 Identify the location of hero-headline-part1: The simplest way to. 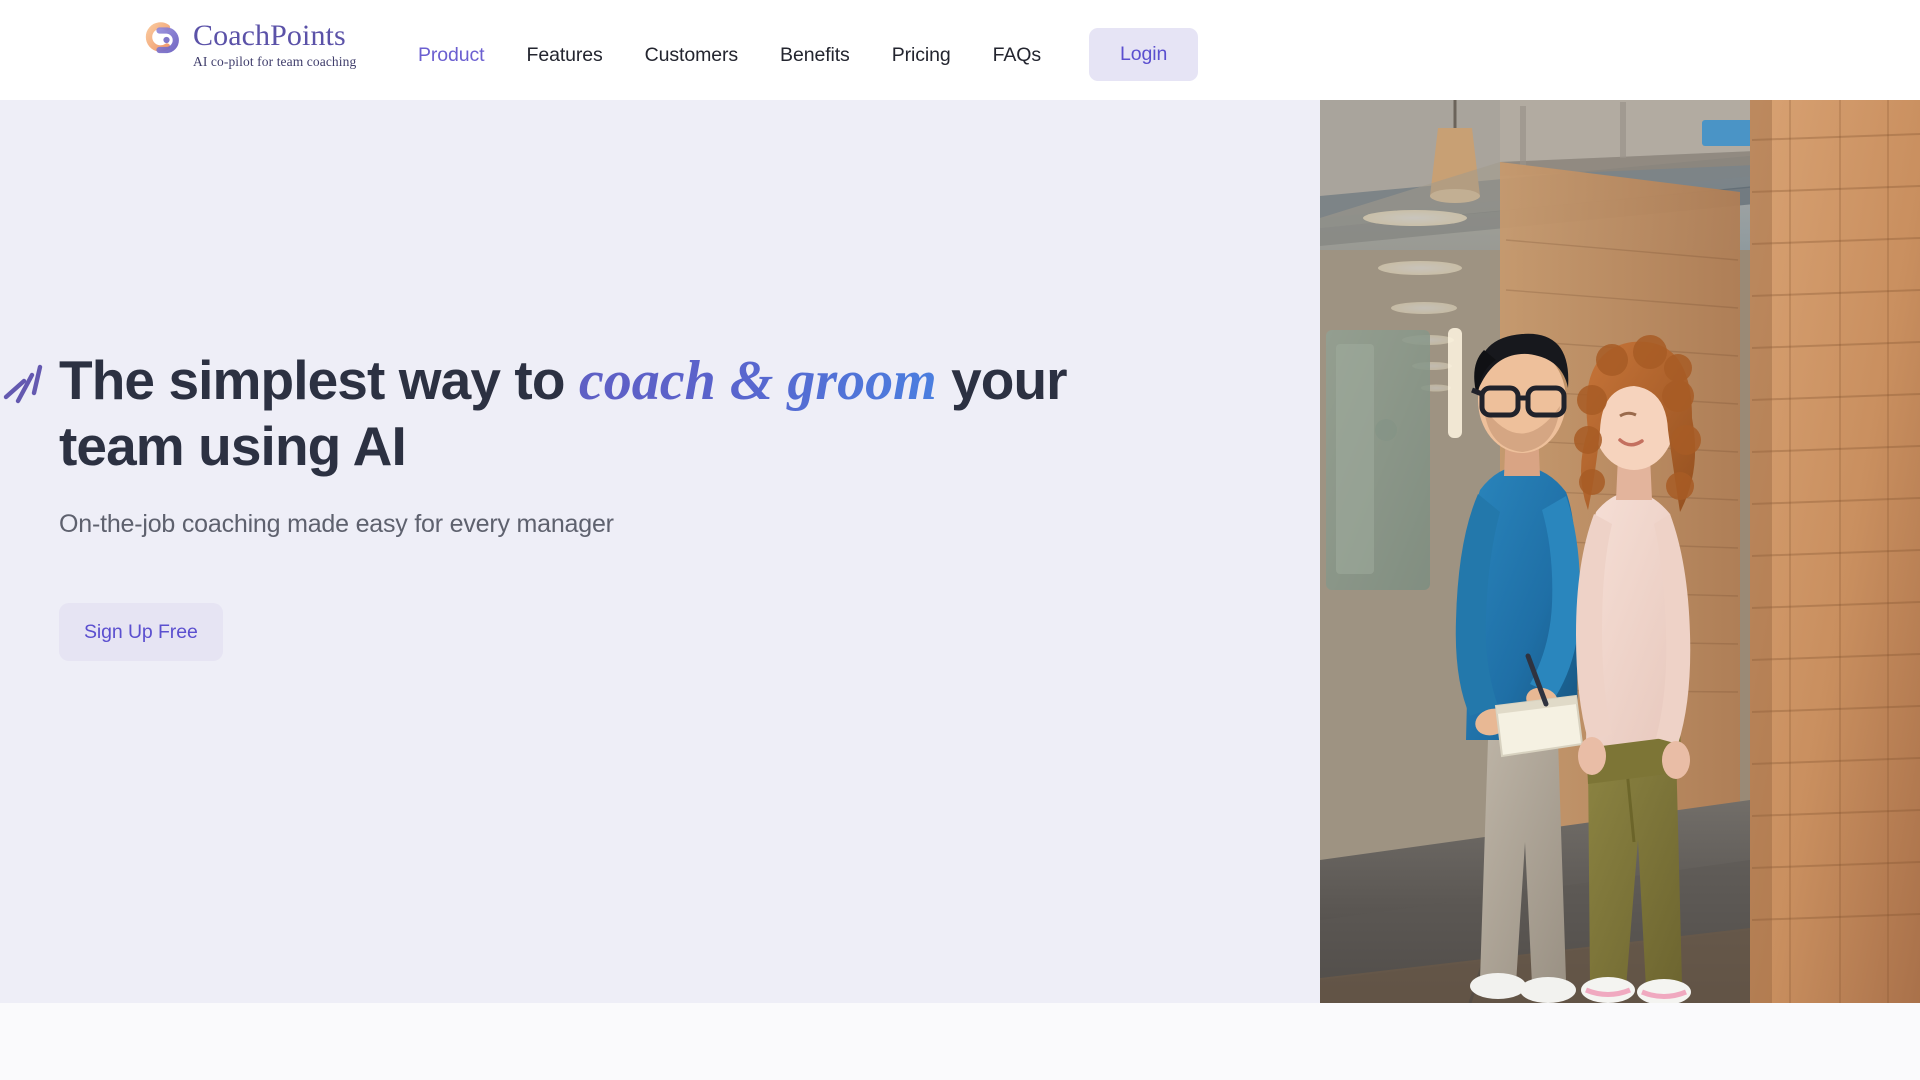
(319, 380).